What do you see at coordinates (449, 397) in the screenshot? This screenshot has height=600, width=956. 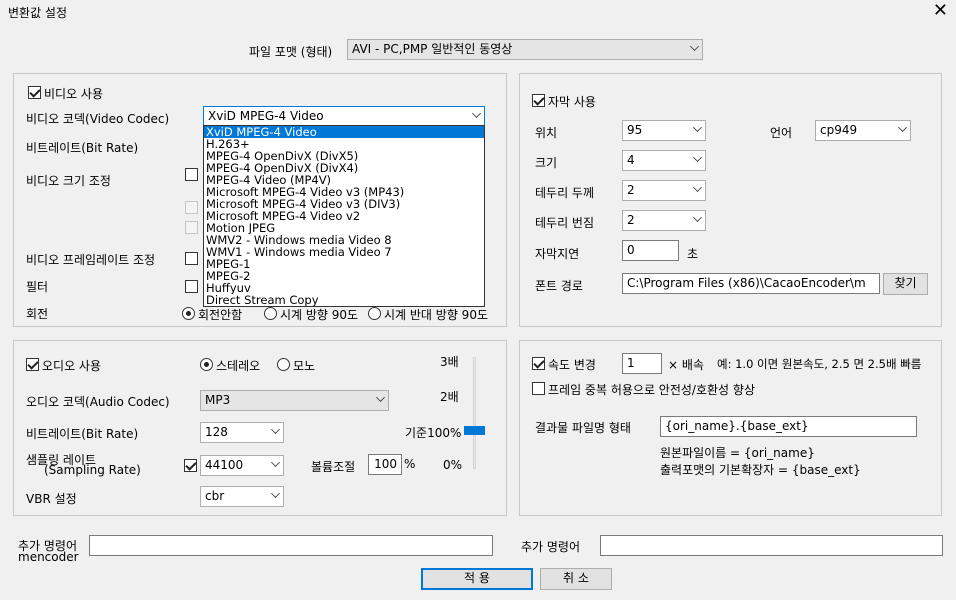 I see `volume-scale-2x: 2배` at bounding box center [449, 397].